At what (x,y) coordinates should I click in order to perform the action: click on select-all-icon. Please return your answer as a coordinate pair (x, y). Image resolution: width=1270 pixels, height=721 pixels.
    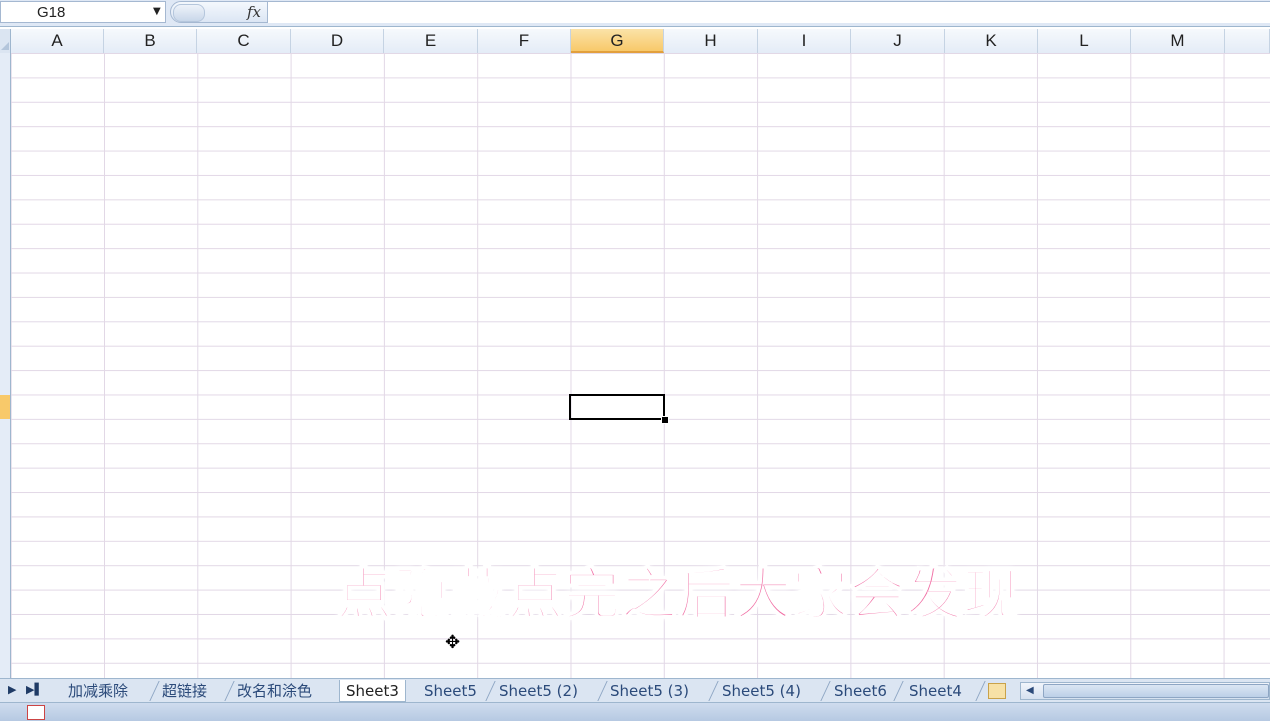
    Looking at the image, I should click on (5, 46).